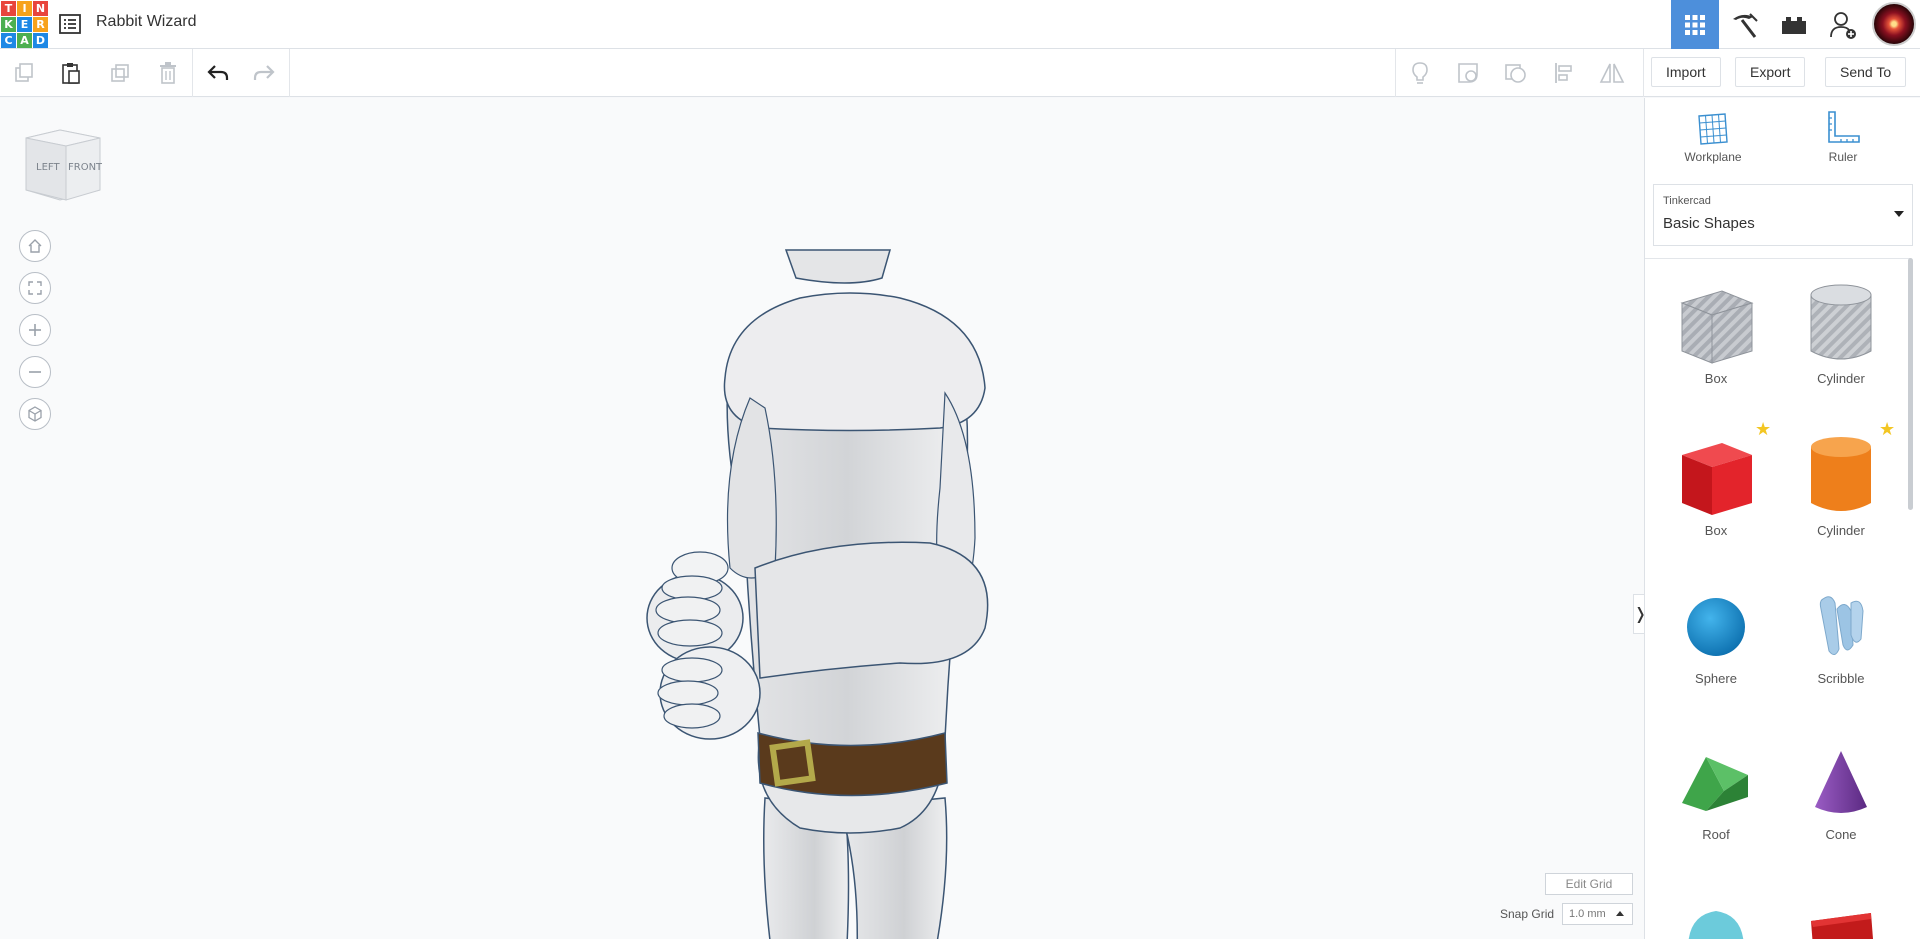  I want to click on tinkercad-logo: T I N K E R C A D, so click(24, 24).